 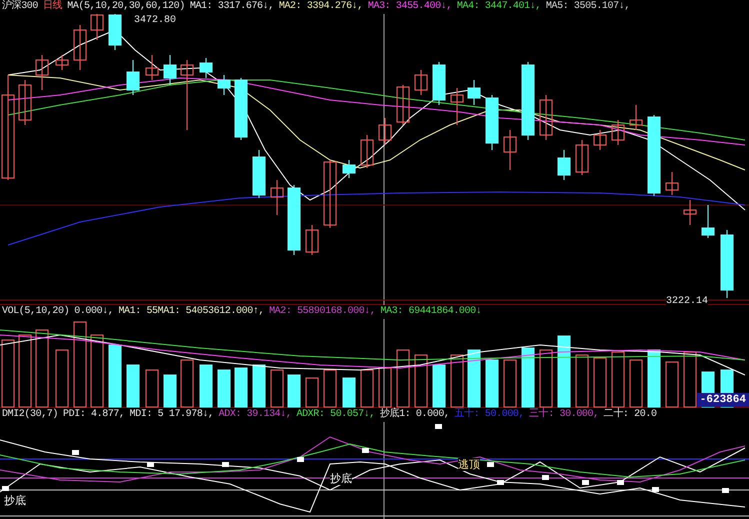 I want to click on legend-text: MA3: 3455.400↓,, so click(x=410, y=7).